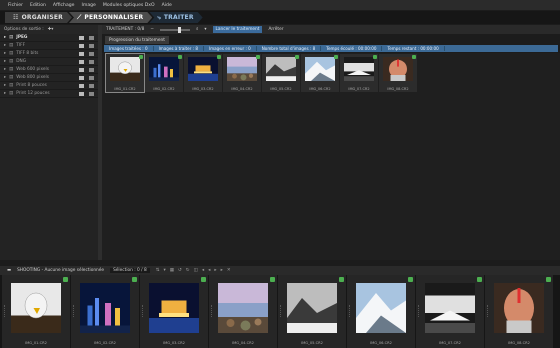 This screenshot has width=560, height=348. I want to click on menu-view: Affichage, so click(64, 5).